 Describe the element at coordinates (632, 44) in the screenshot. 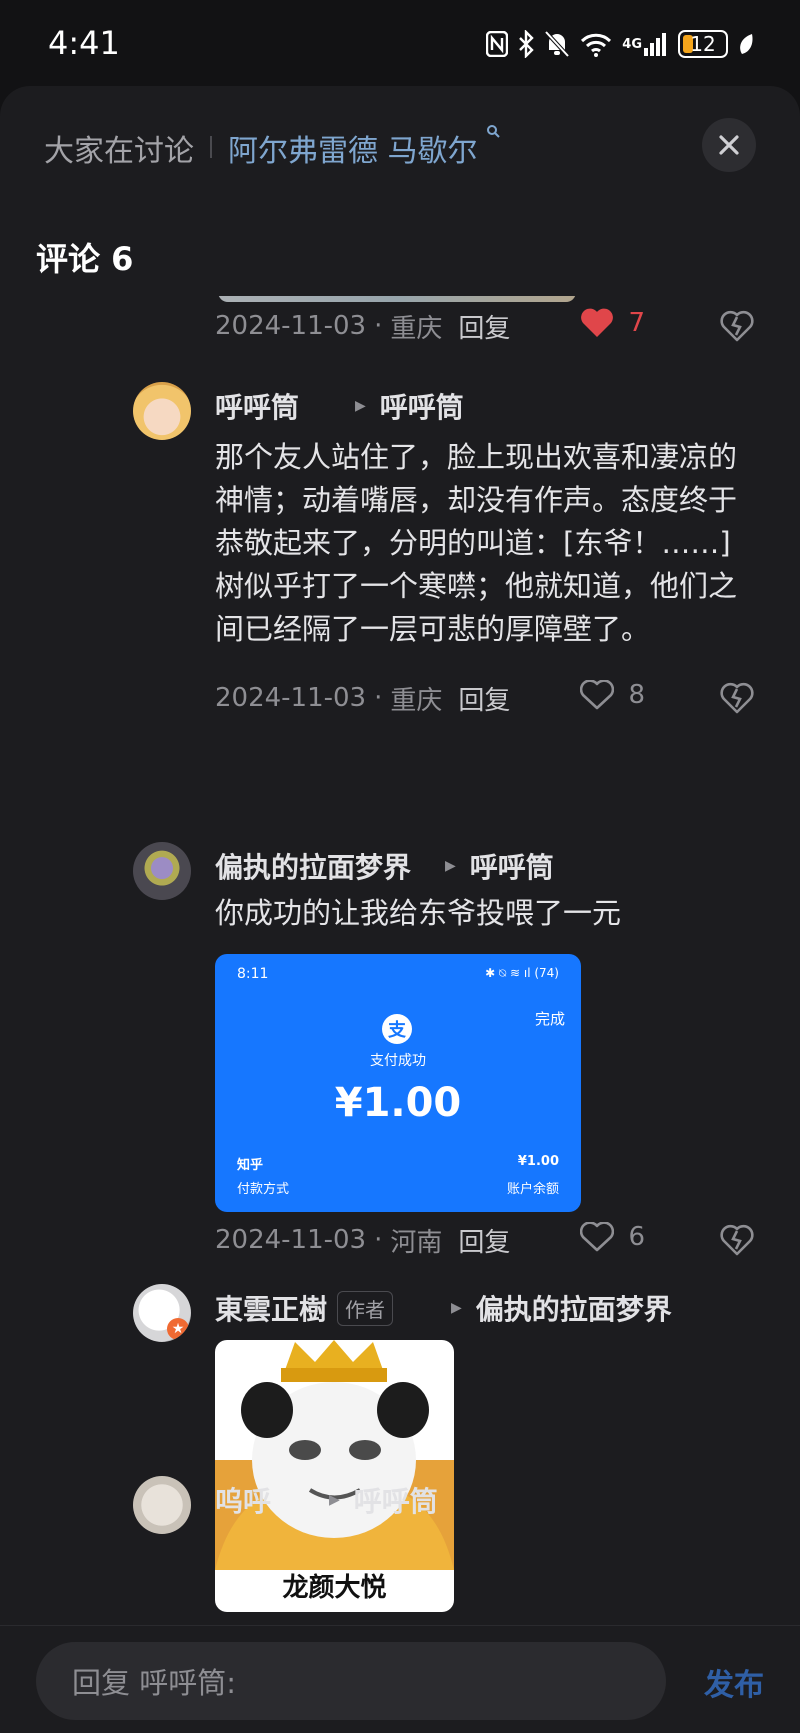

I see `network-type: 4G` at that location.